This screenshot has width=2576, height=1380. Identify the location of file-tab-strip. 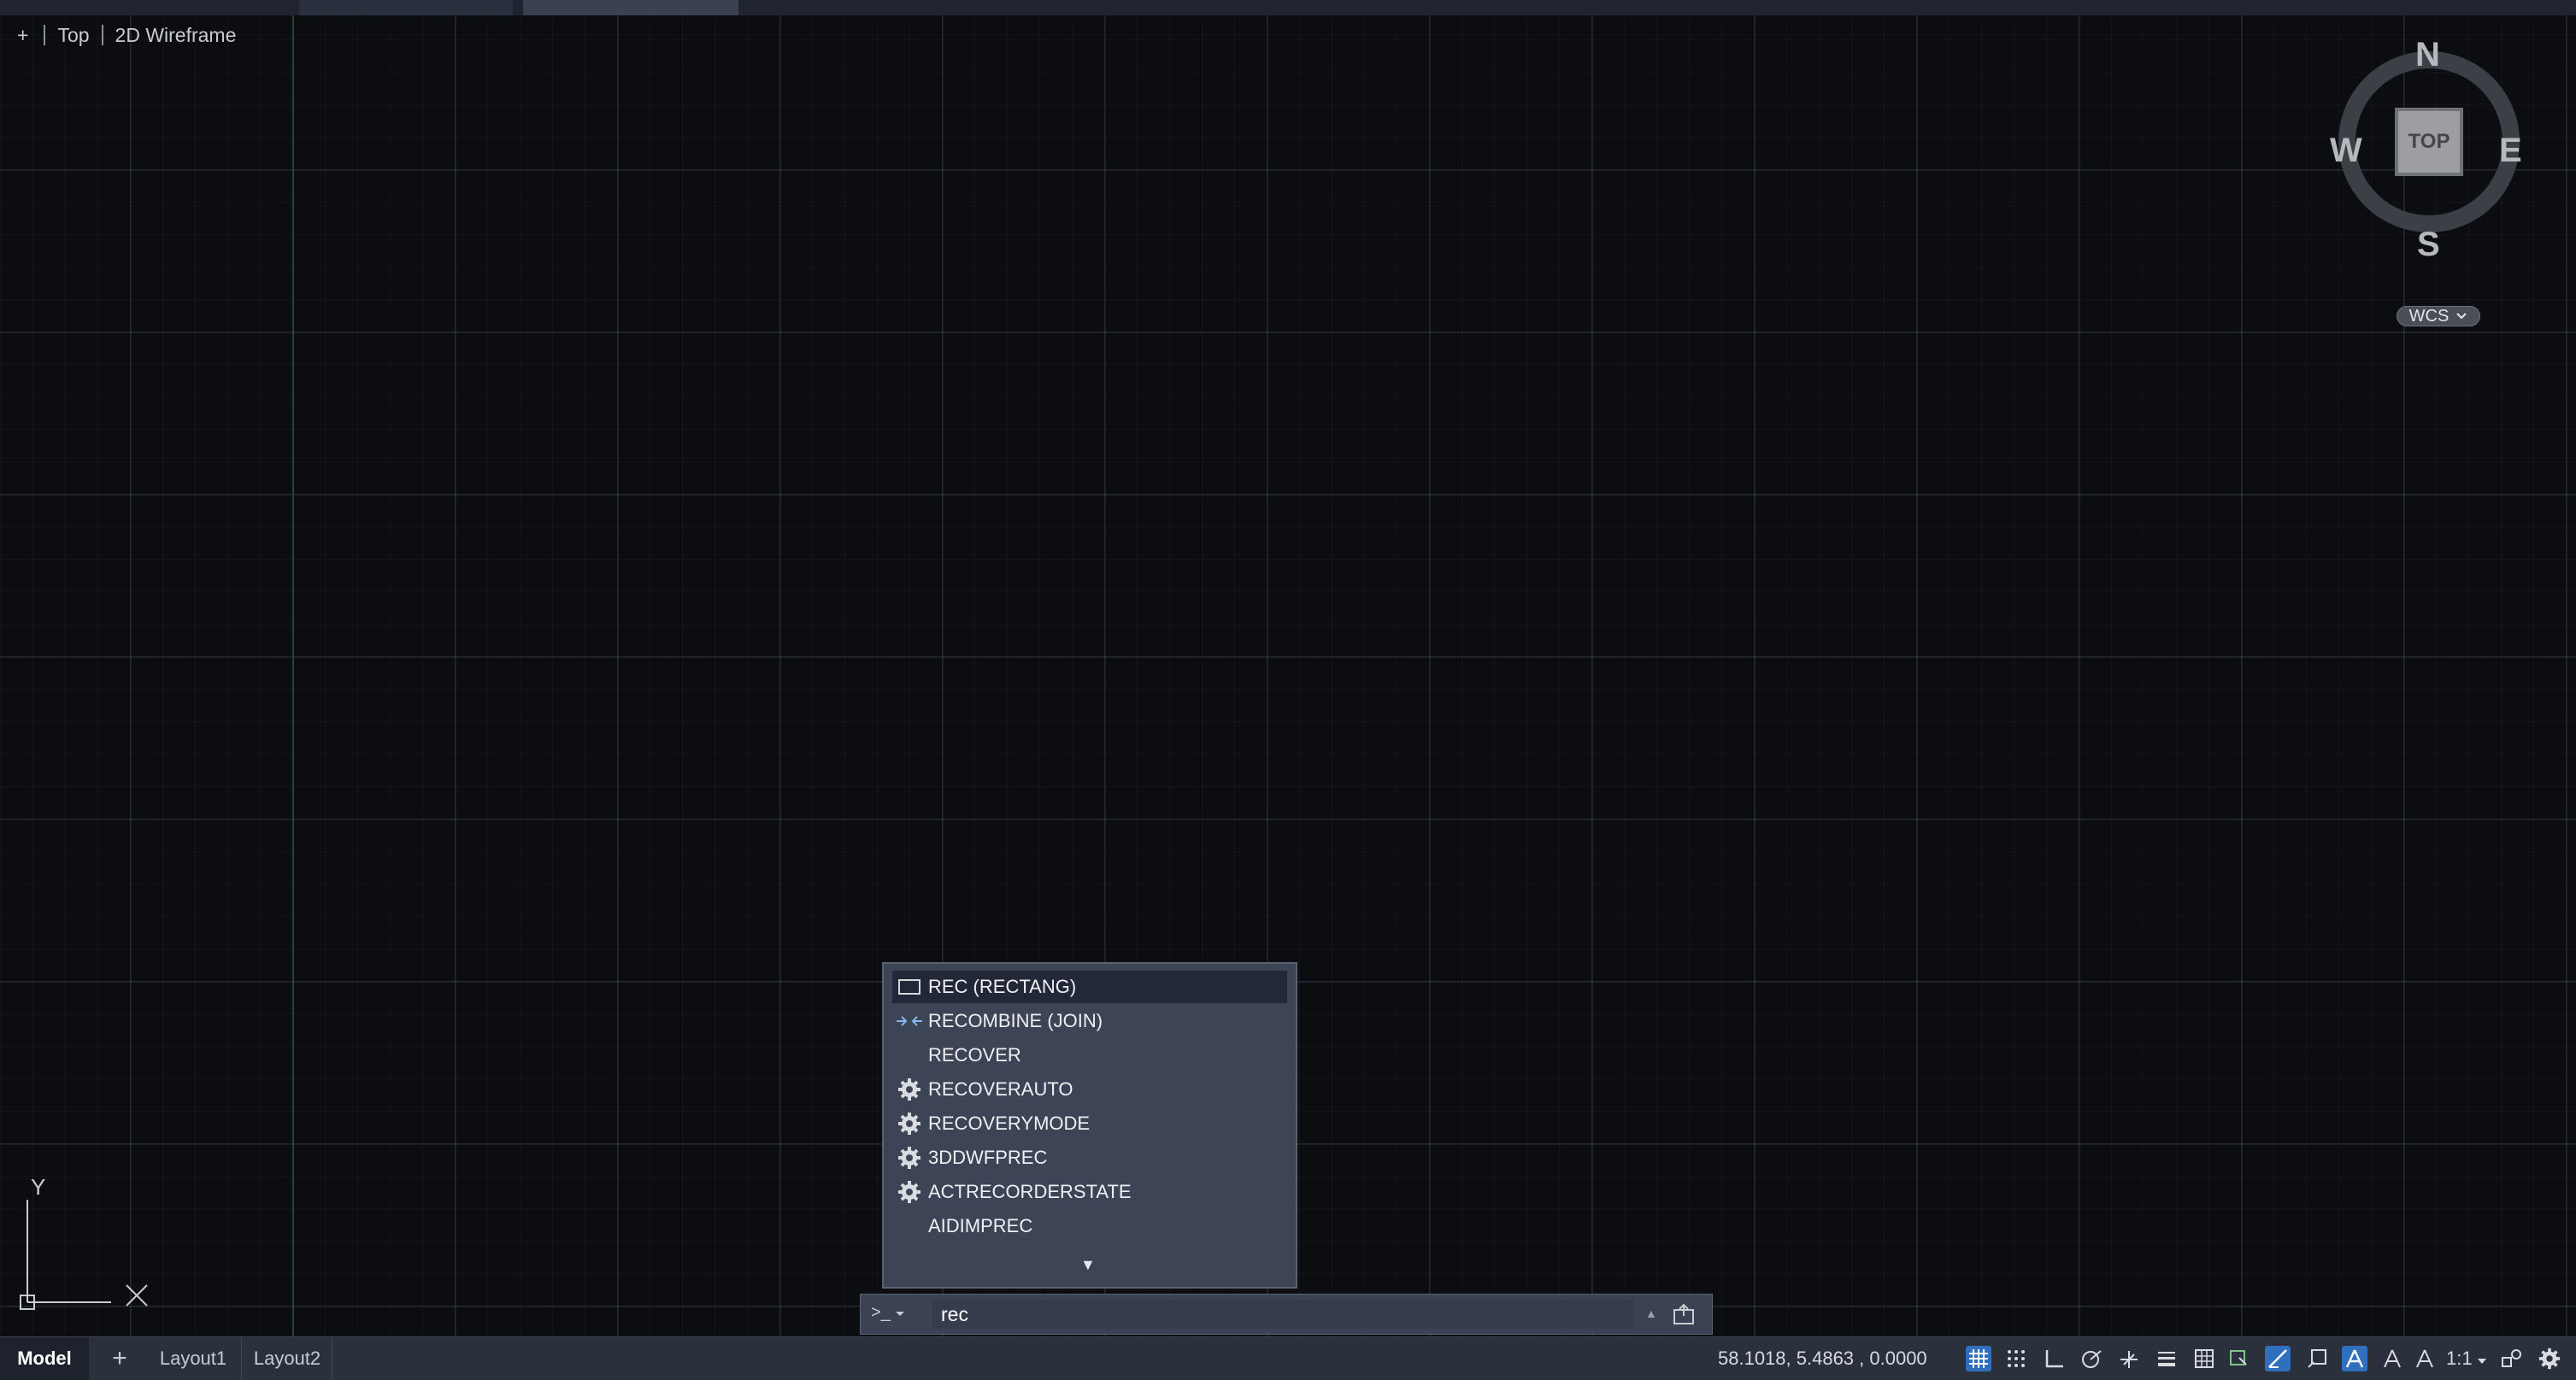
(1288, 8).